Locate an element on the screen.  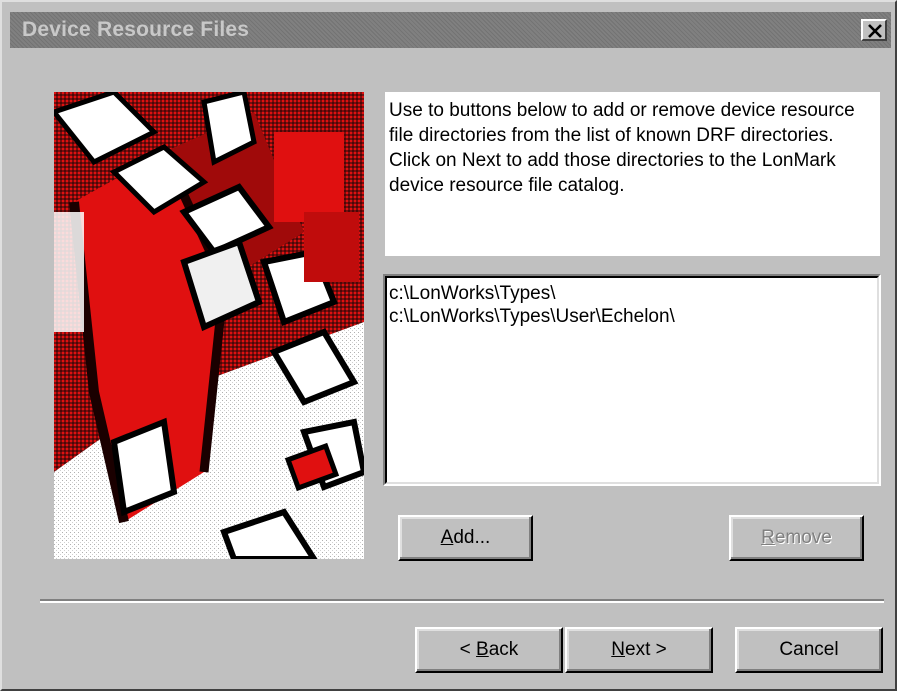
remove-button-label: emove is located at coordinates (803, 537).